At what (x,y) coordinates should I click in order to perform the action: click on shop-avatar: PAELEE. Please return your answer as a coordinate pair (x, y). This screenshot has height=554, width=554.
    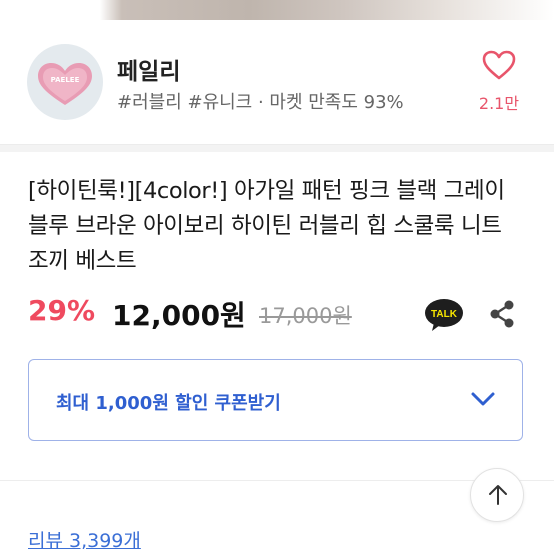
    Looking at the image, I should click on (65, 82).